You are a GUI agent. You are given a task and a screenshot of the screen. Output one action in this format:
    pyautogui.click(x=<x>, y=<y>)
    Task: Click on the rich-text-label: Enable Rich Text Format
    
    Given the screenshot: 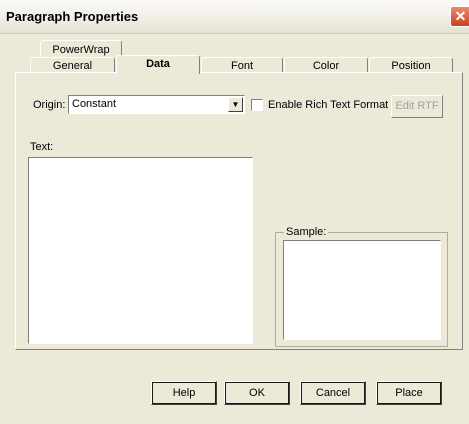 What is the action you would take?
    pyautogui.click(x=328, y=105)
    